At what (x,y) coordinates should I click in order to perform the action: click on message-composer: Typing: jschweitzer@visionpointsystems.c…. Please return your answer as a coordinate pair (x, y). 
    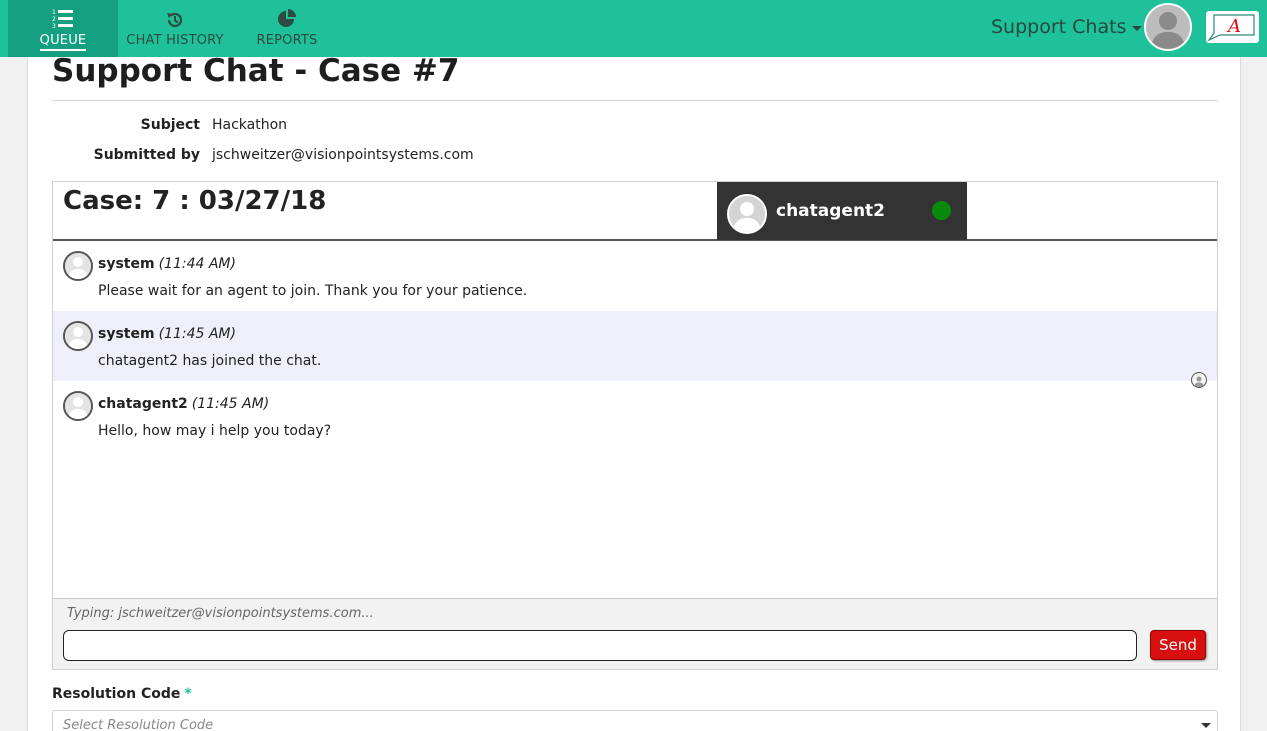
    Looking at the image, I should click on (635, 634).